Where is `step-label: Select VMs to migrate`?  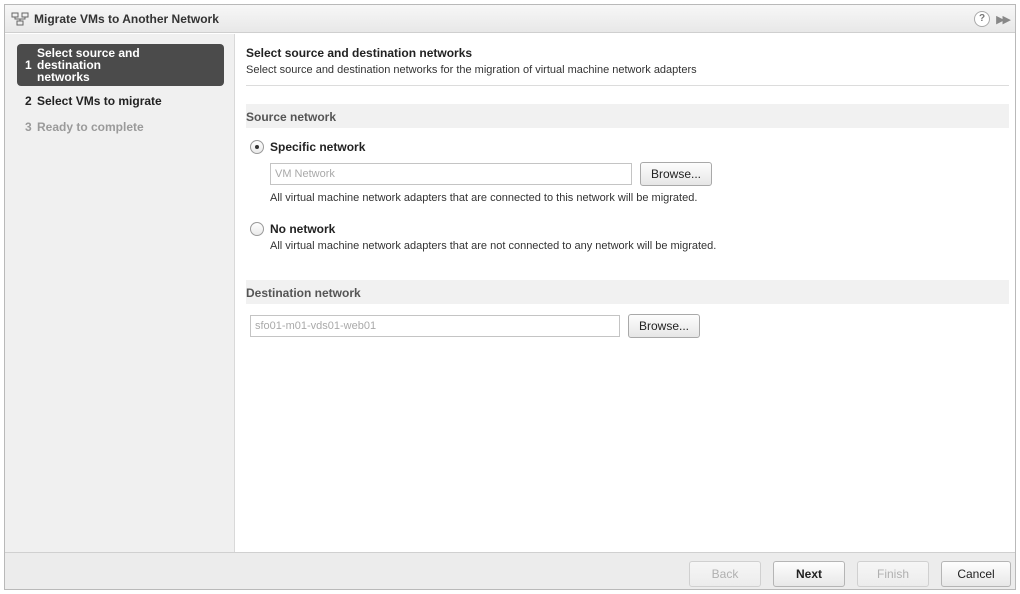
step-label: Select VMs to migrate is located at coordinates (99, 101).